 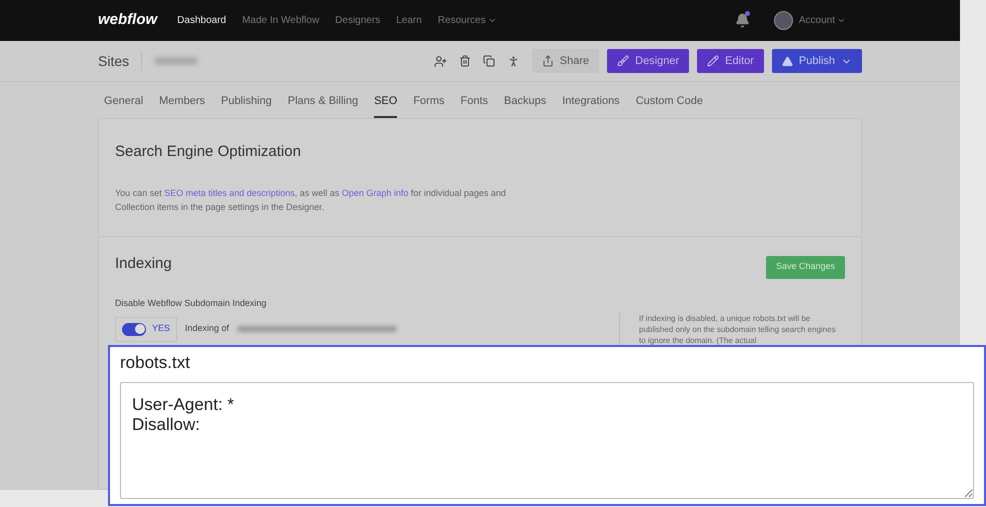 What do you see at coordinates (513, 61) in the screenshot?
I see `person-icon` at bounding box center [513, 61].